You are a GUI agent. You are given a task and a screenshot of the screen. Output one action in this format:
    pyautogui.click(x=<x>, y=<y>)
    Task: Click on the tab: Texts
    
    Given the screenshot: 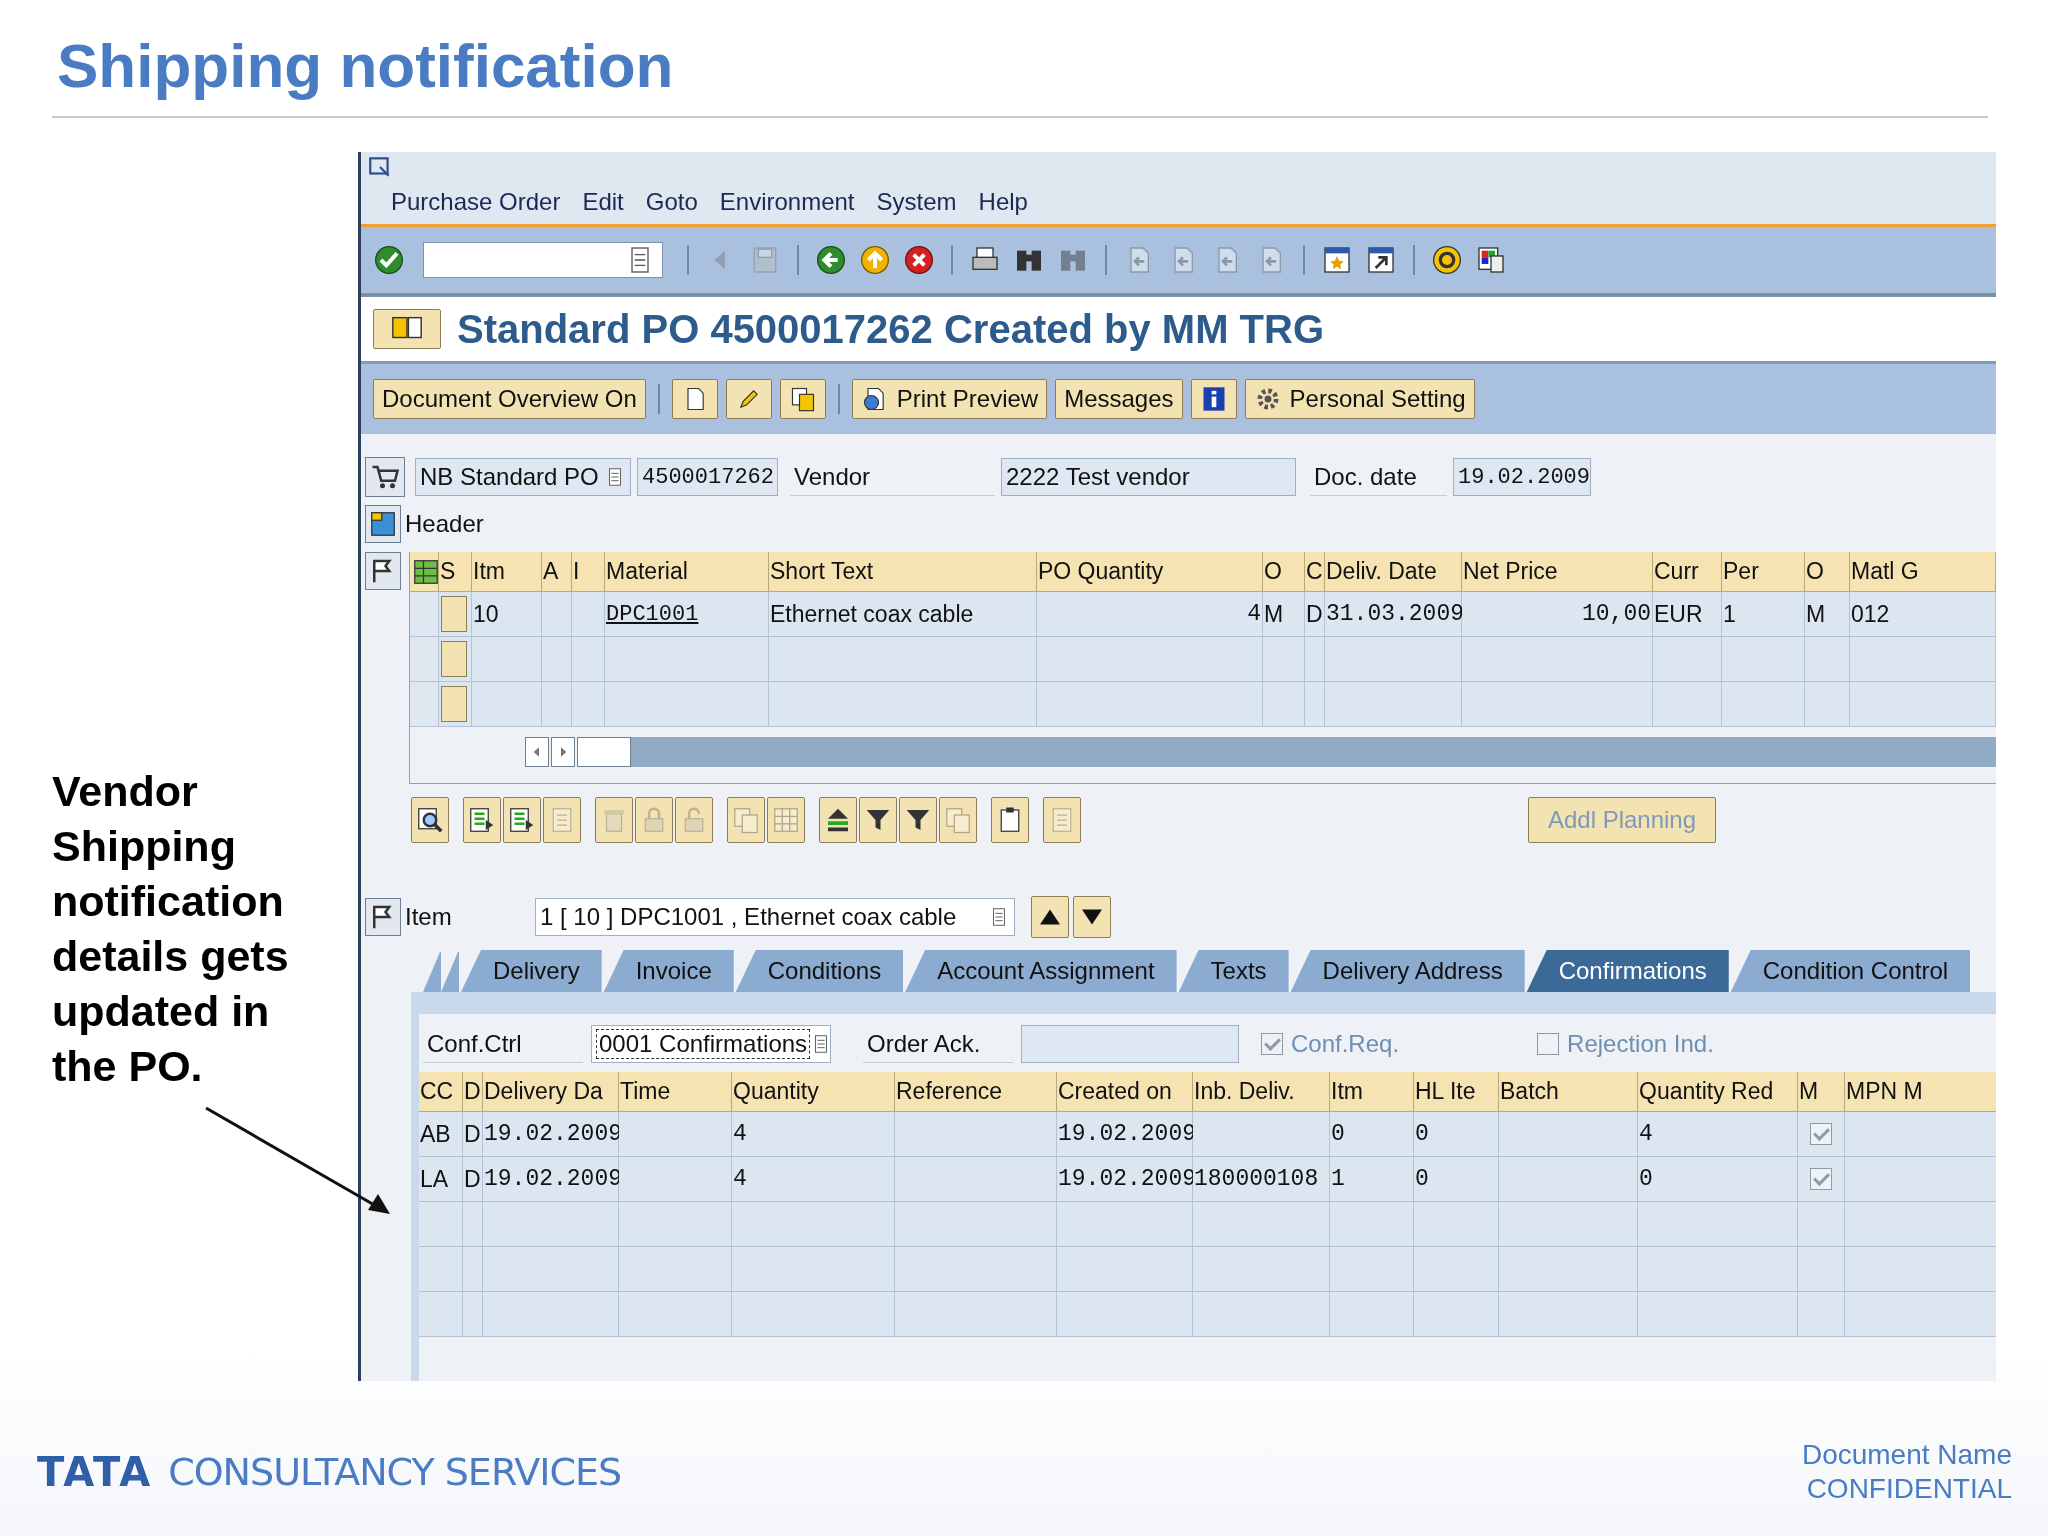 What is the action you would take?
    pyautogui.click(x=1233, y=971)
    